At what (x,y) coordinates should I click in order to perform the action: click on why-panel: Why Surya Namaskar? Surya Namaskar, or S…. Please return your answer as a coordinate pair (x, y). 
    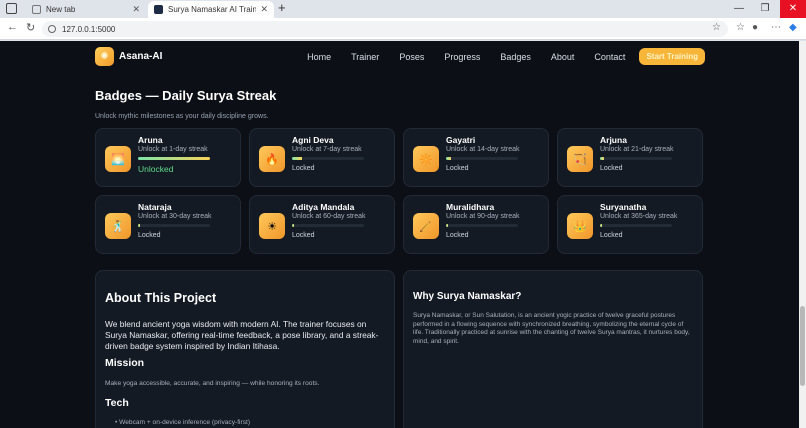
    Looking at the image, I should click on (553, 349).